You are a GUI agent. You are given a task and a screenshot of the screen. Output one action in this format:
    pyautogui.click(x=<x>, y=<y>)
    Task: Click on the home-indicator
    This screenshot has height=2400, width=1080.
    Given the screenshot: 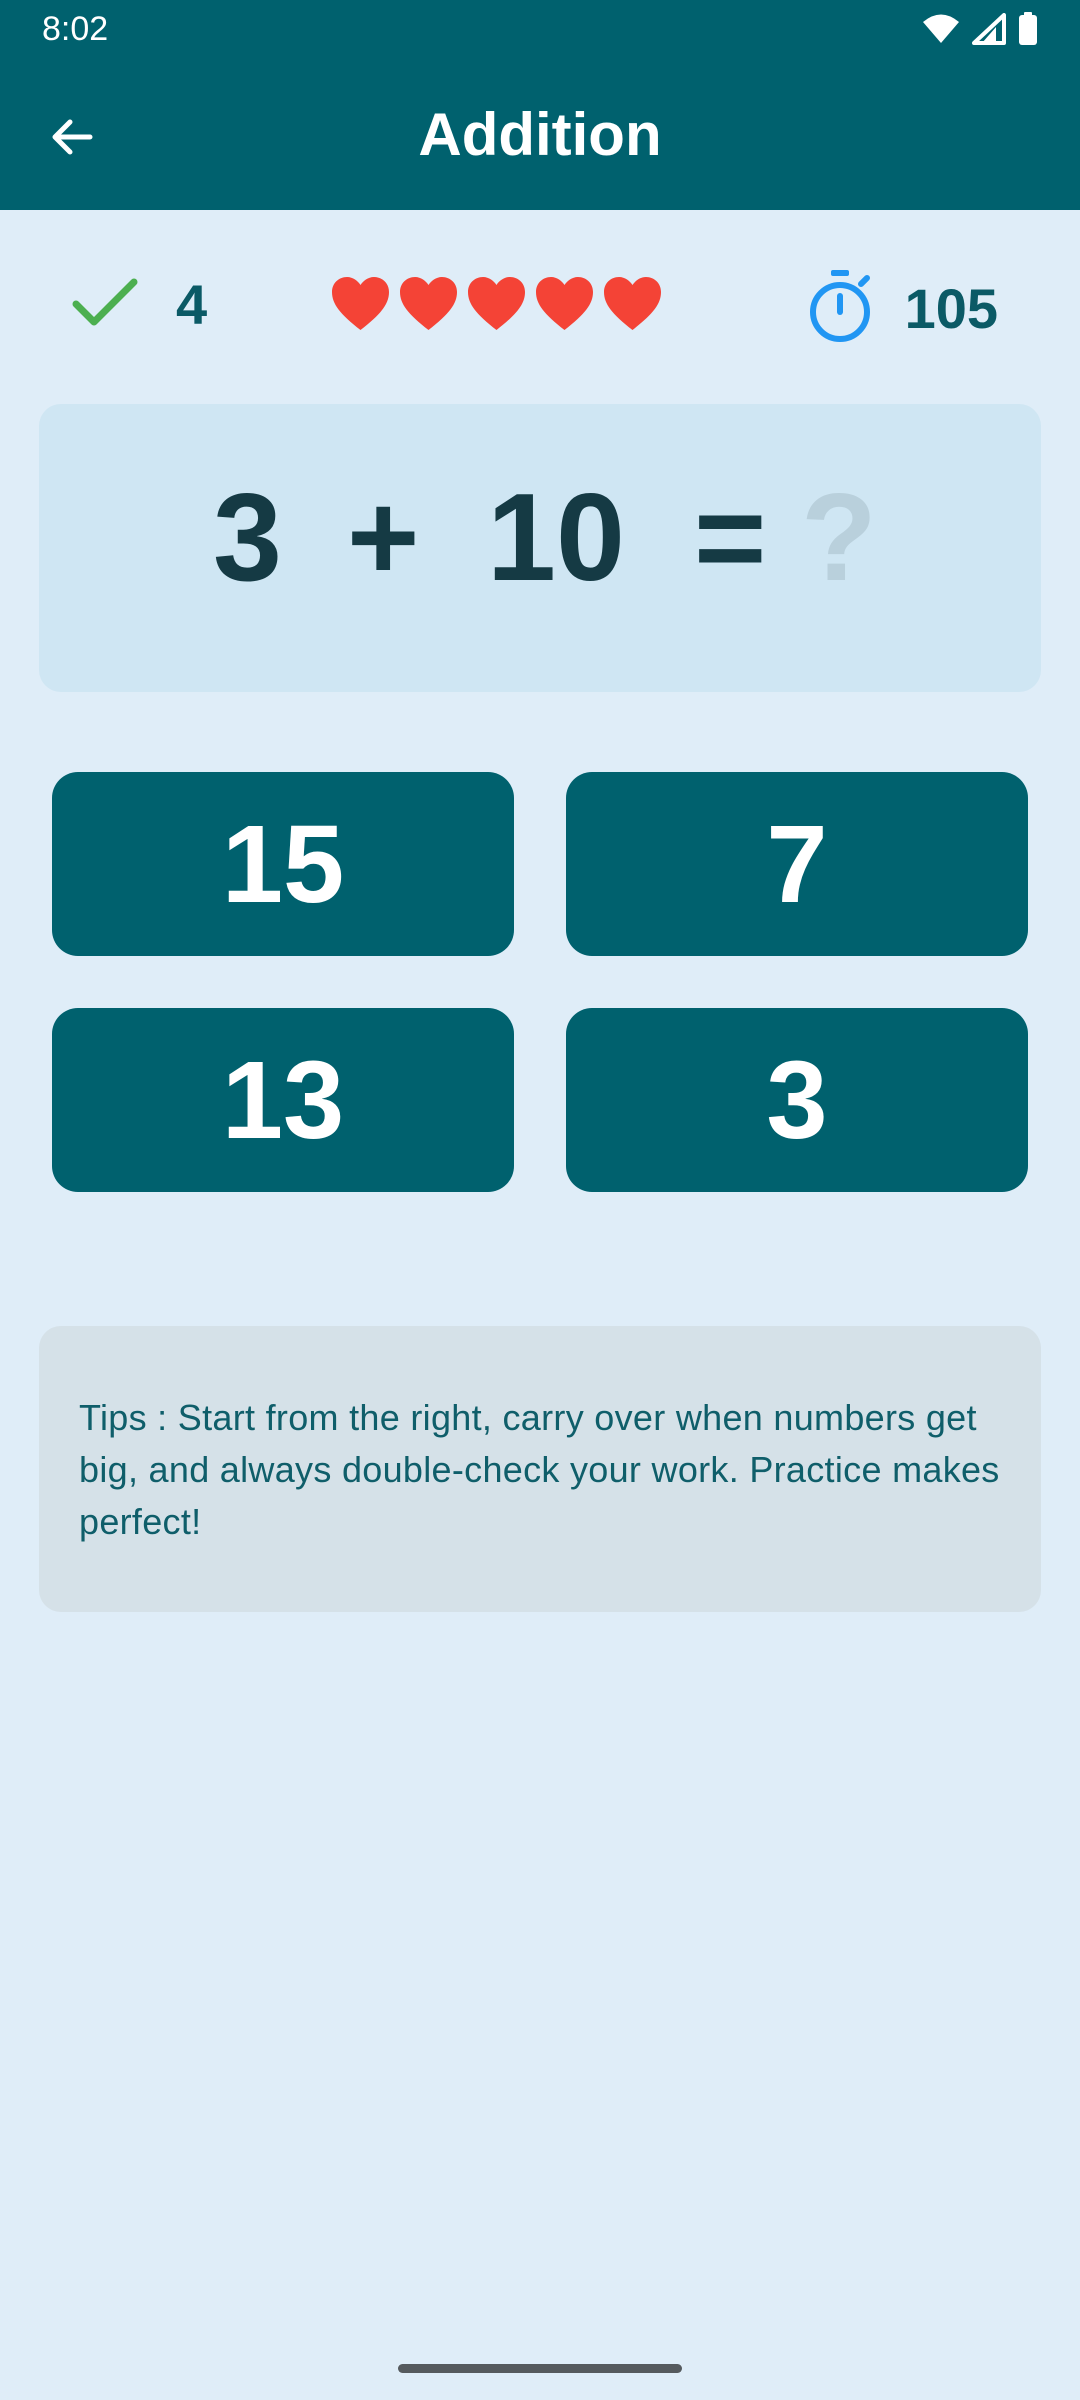 What is the action you would take?
    pyautogui.click(x=540, y=2368)
    